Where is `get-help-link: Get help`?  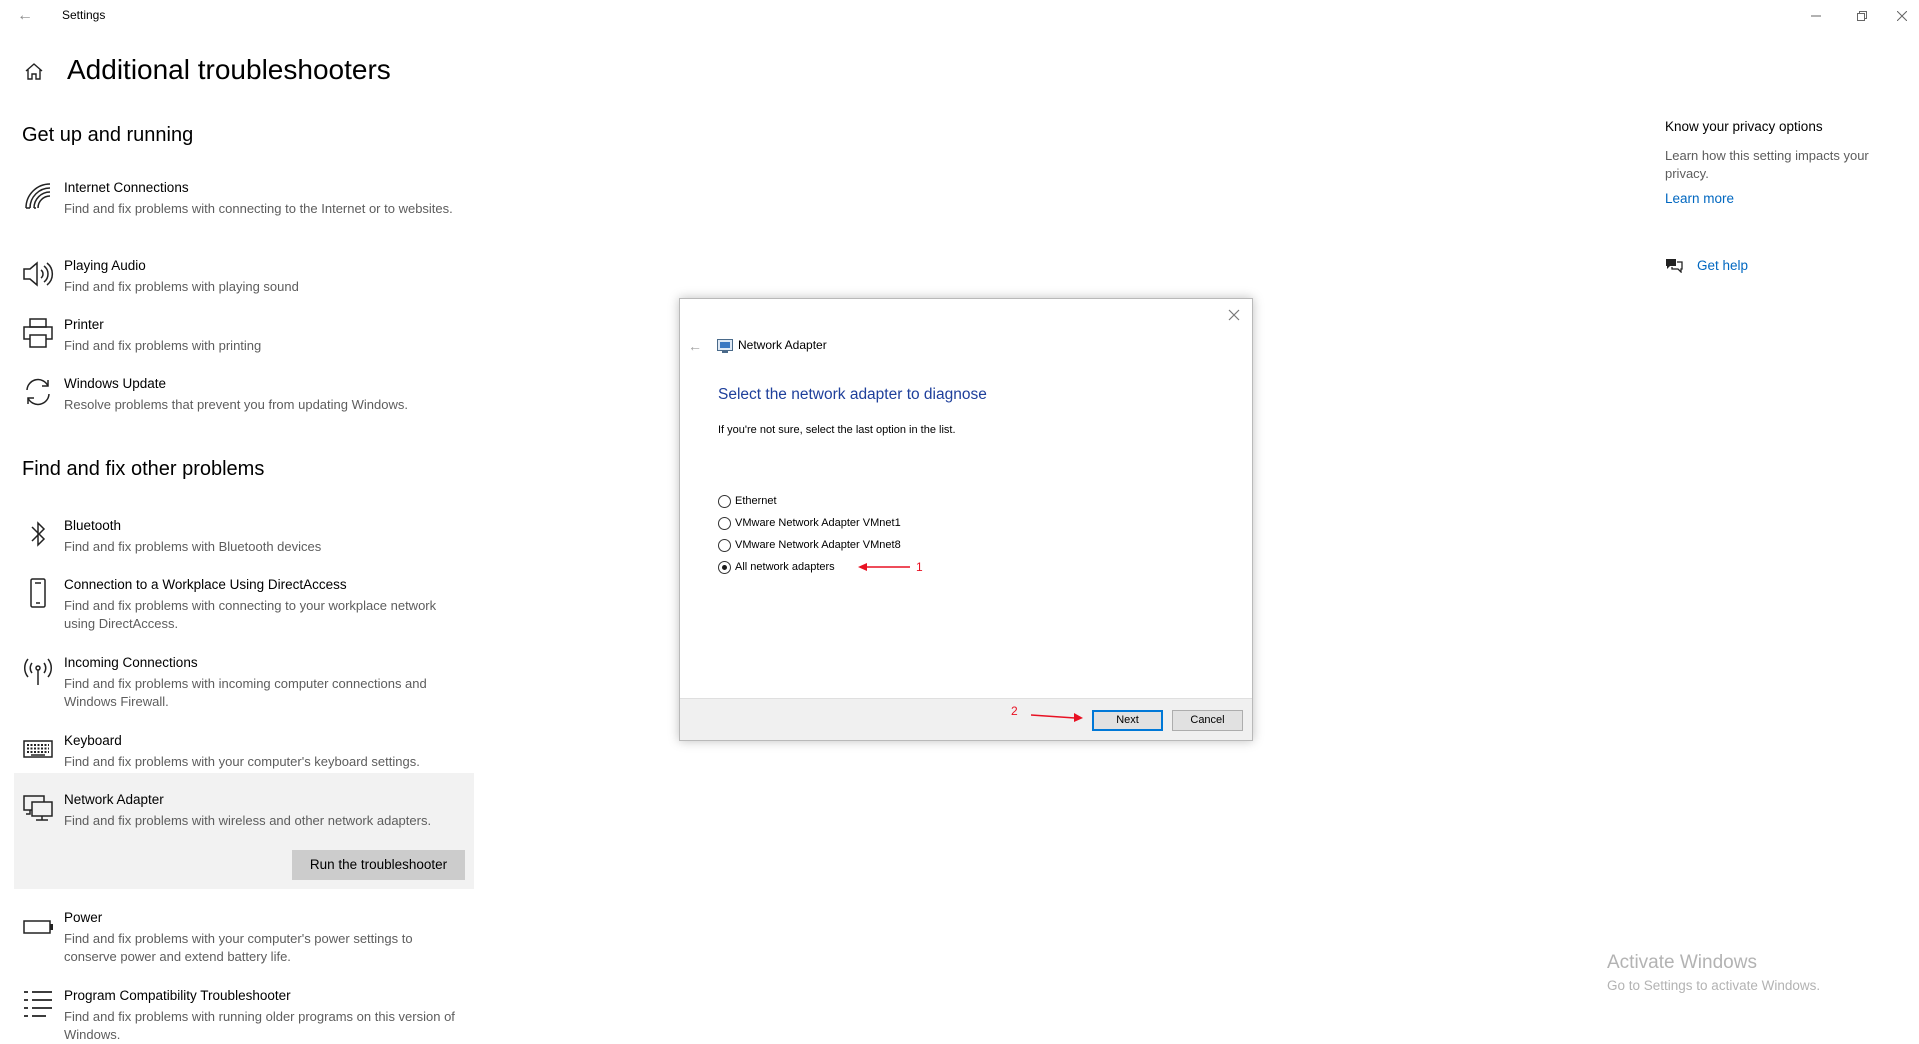
get-help-link: Get help is located at coordinates (1722, 265).